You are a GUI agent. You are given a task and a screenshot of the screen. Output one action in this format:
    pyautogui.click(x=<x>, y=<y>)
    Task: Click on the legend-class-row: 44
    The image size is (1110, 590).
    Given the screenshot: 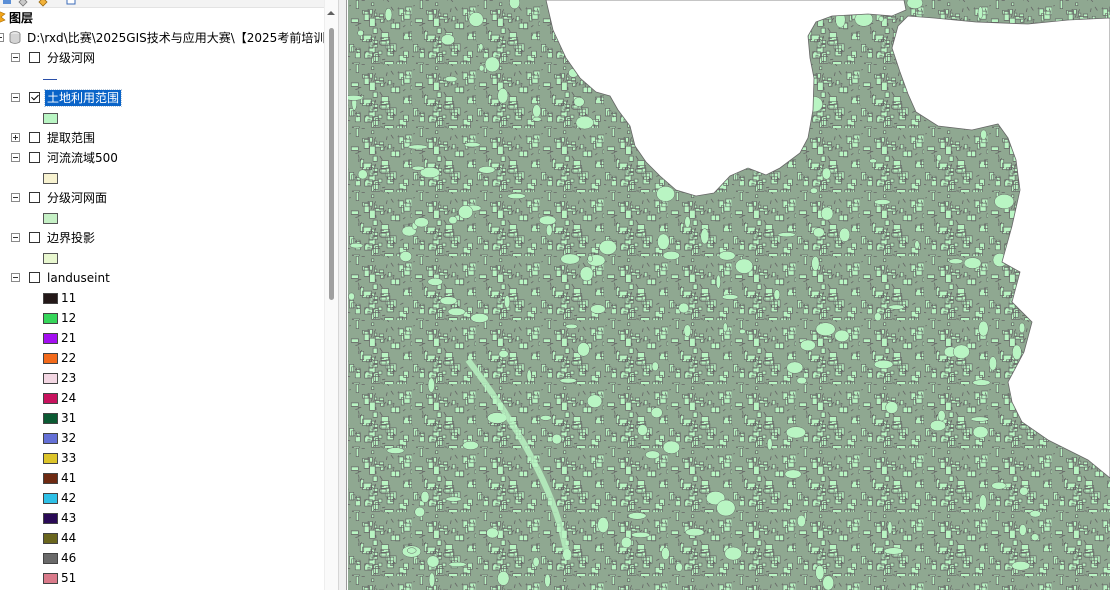 What is the action you would take?
    pyautogui.click(x=162, y=538)
    